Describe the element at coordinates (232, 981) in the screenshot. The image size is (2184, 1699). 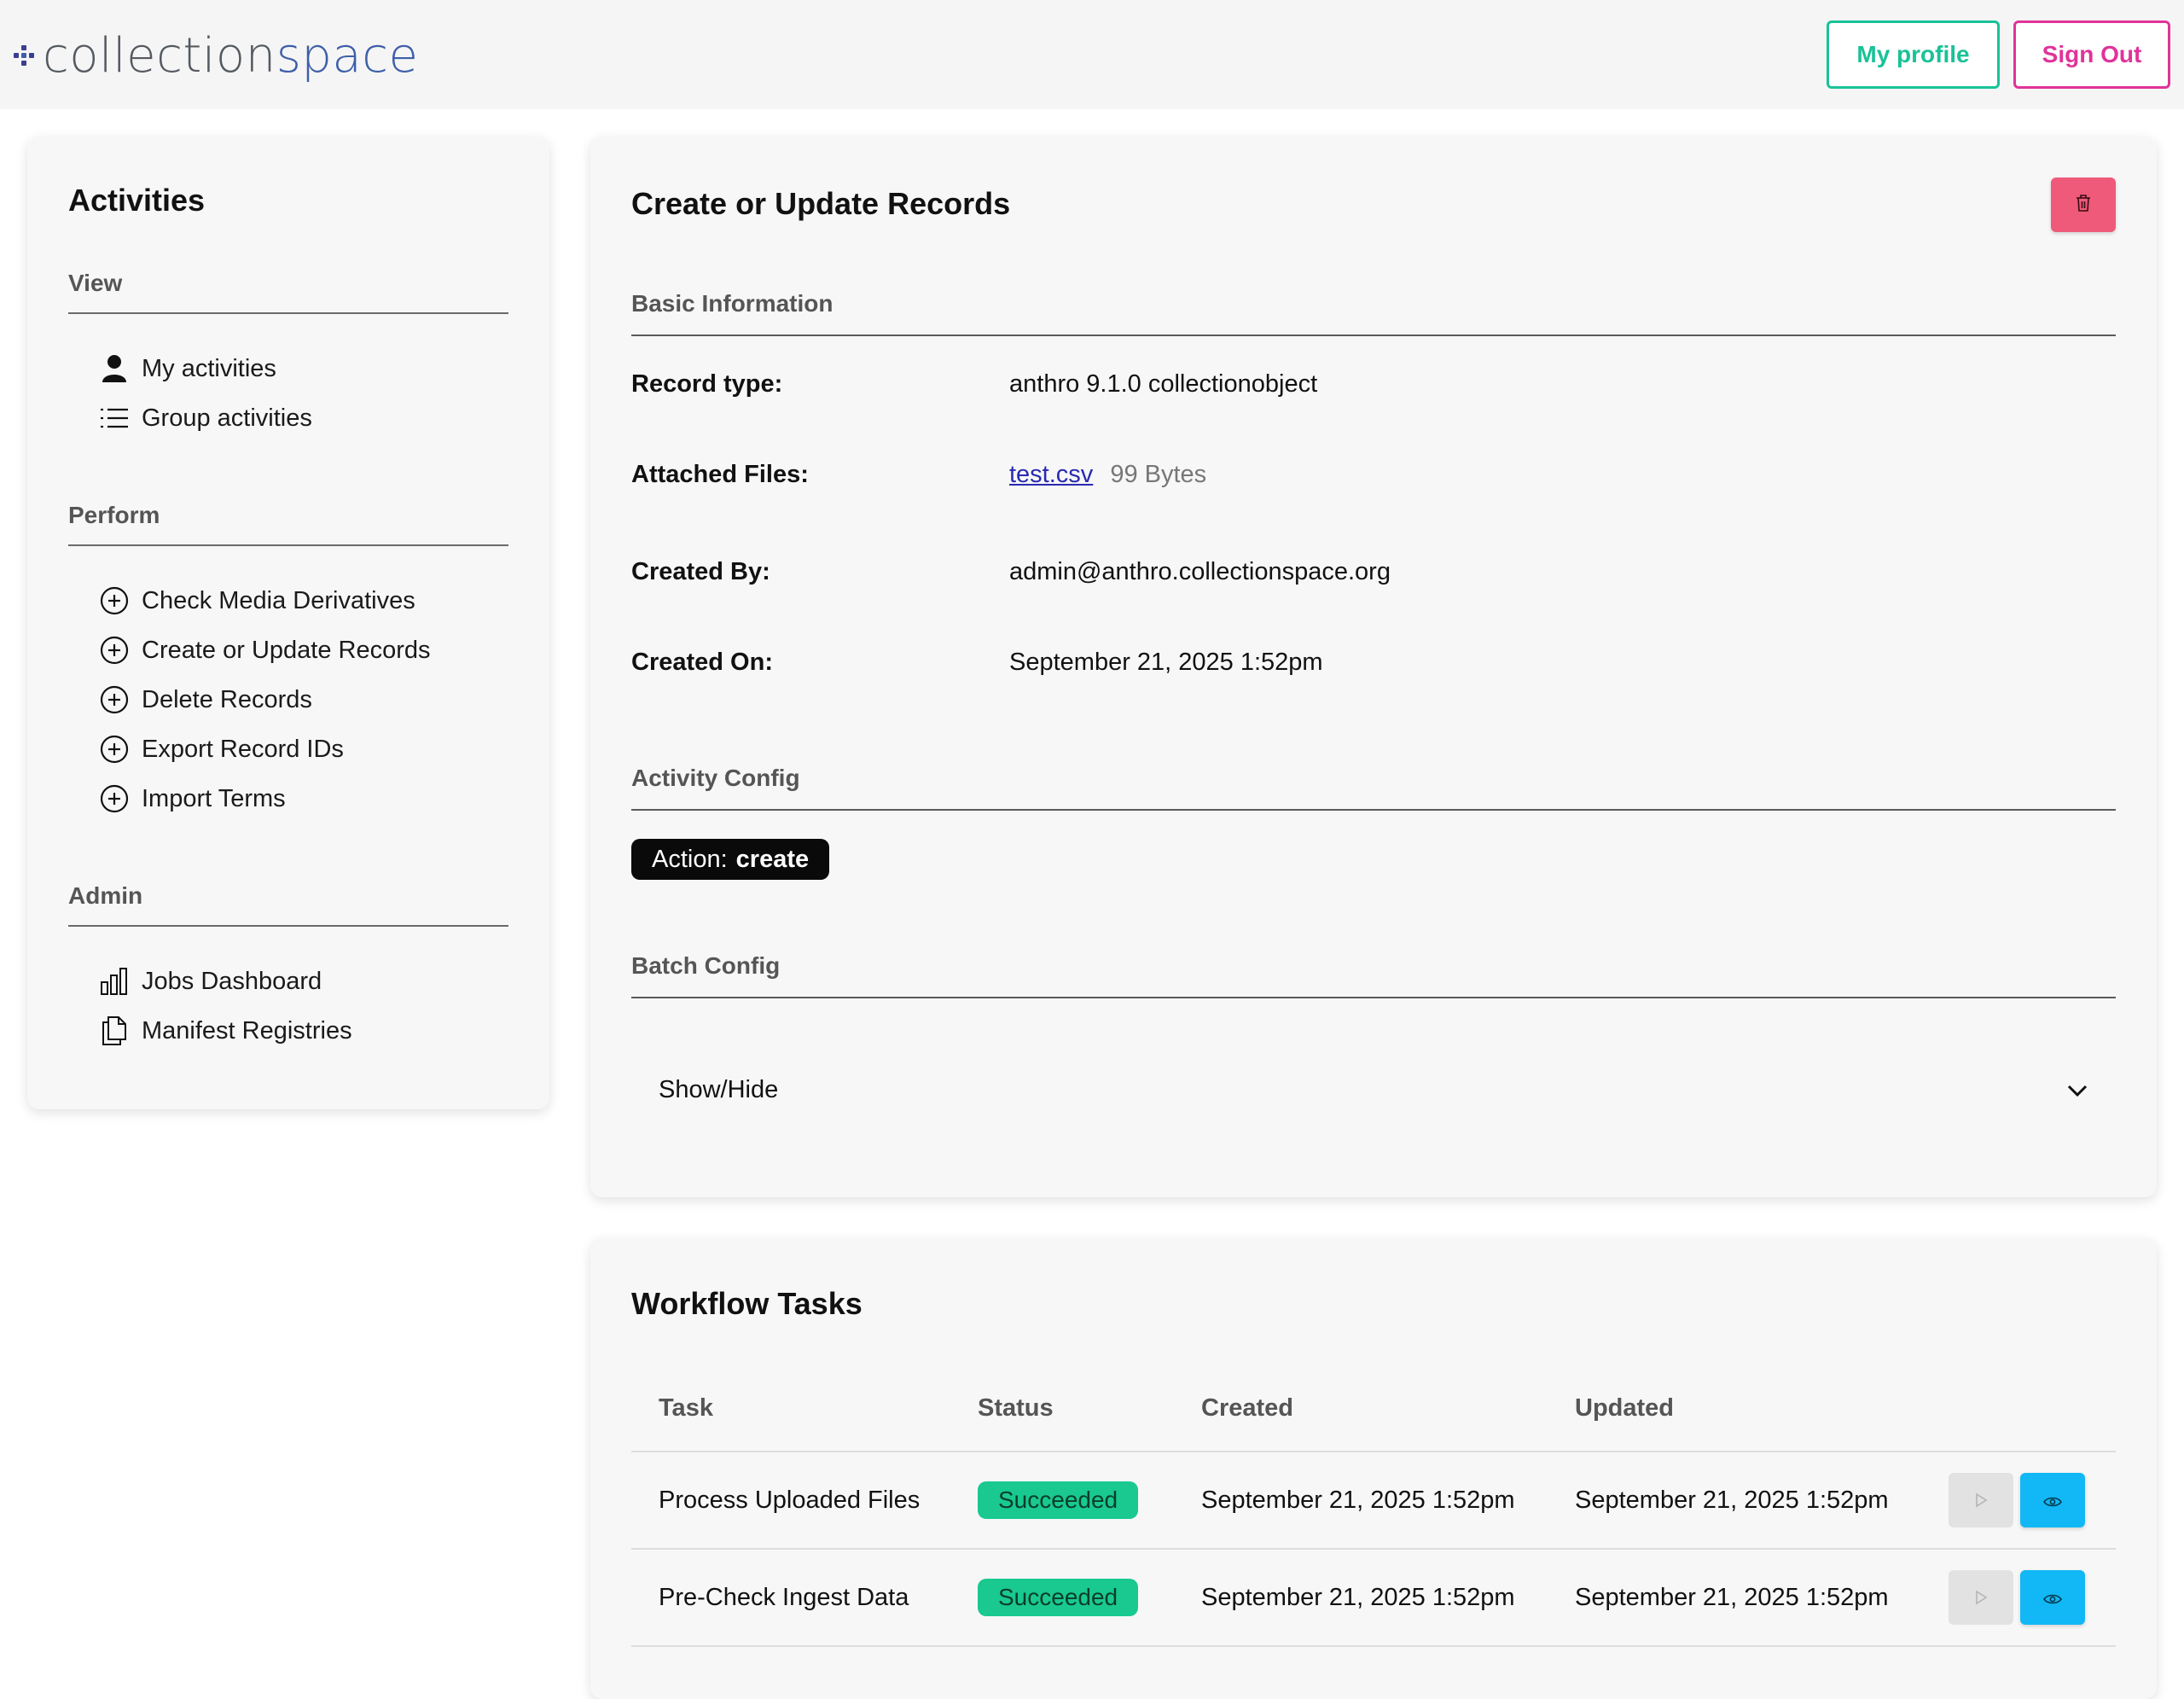
I see `sidebar-item-label: Jobs Dashboard` at that location.